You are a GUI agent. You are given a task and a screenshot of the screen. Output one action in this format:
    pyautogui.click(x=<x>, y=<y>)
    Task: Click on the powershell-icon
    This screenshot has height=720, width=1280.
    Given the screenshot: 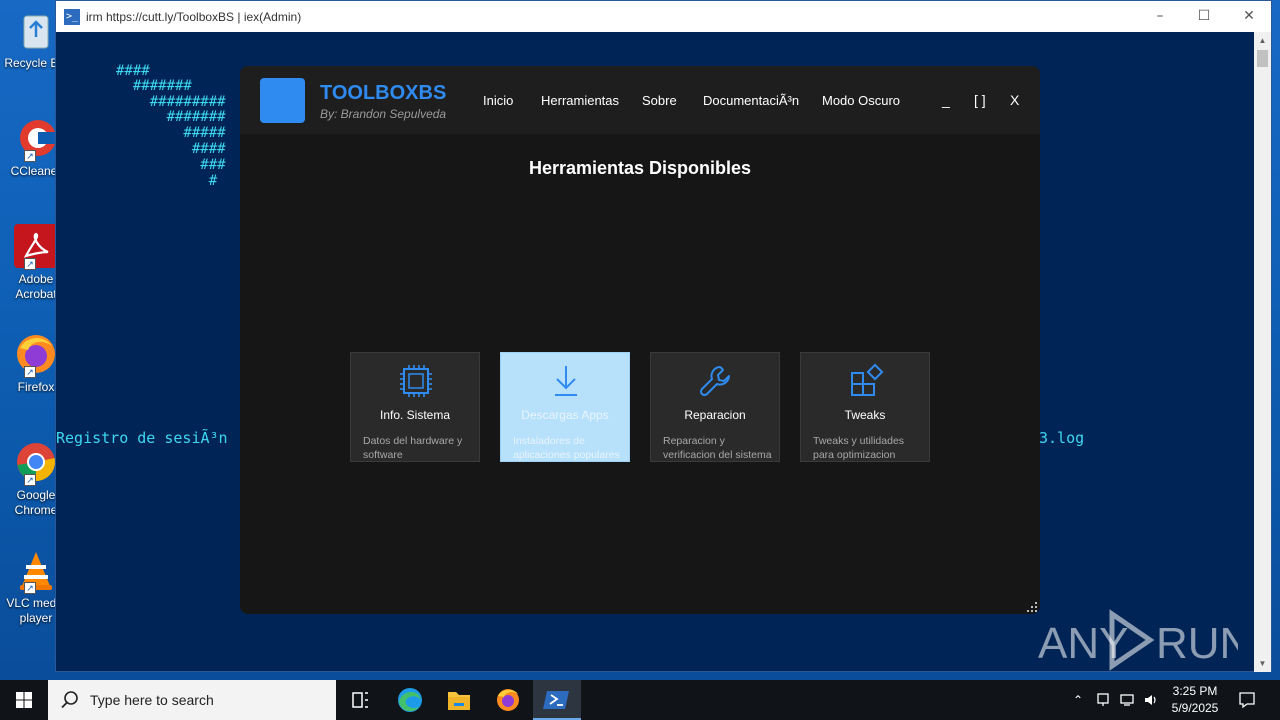 What is the action you would take?
    pyautogui.click(x=556, y=700)
    